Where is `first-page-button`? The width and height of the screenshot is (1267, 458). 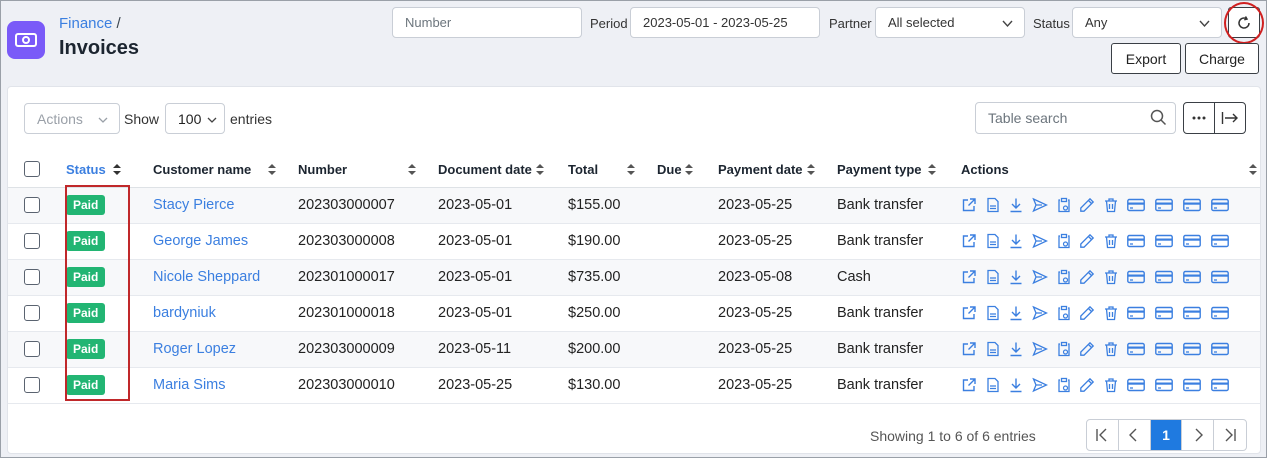 first-page-button is located at coordinates (1103, 435).